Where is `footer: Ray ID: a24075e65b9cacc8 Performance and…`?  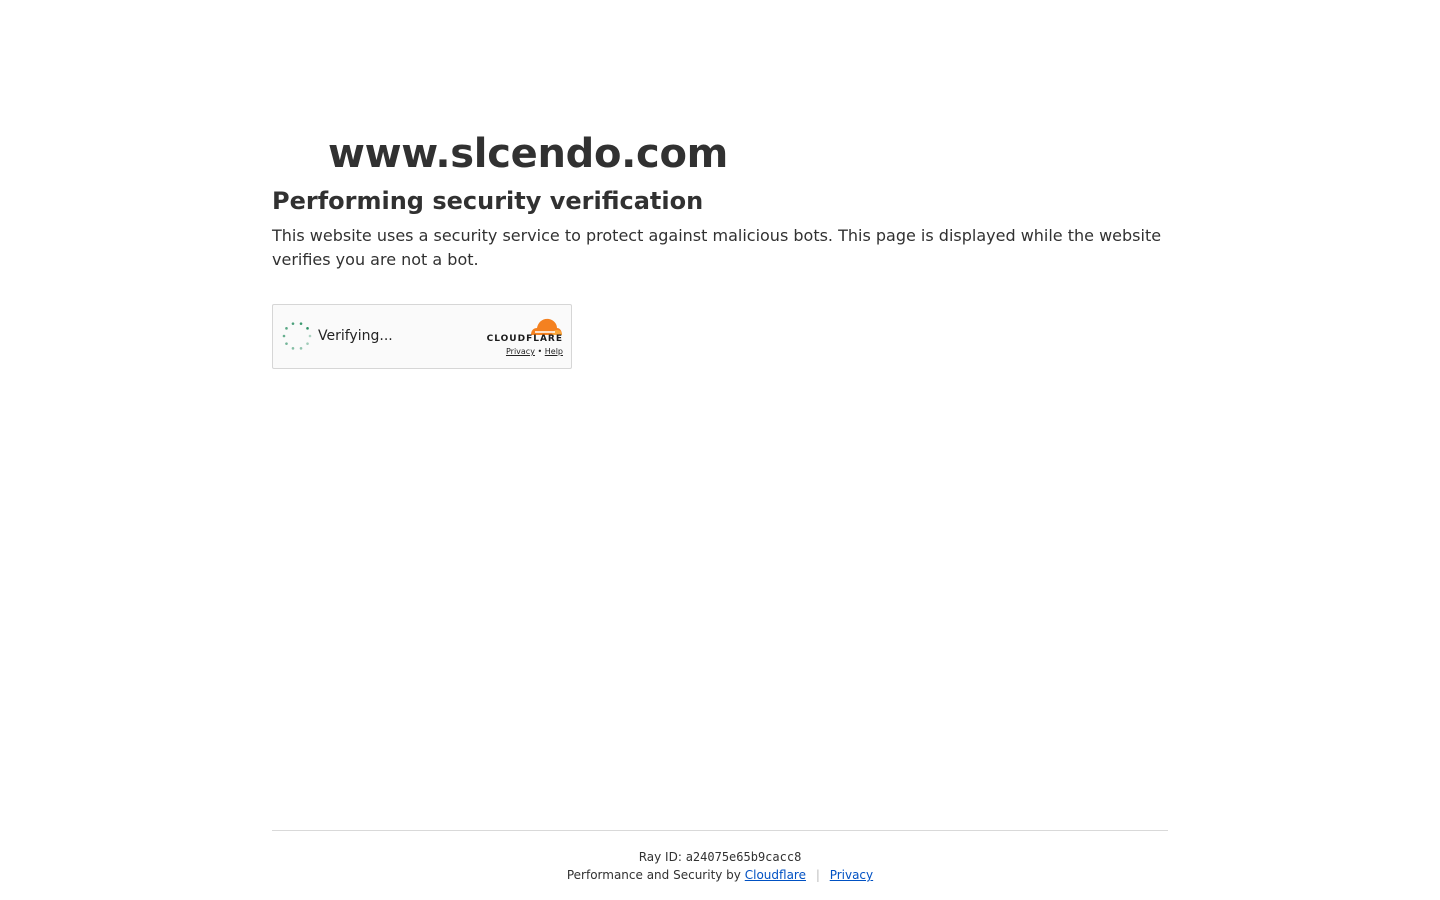
footer: Ray ID: a24075e65b9cacc8 Performance and… is located at coordinates (720, 856).